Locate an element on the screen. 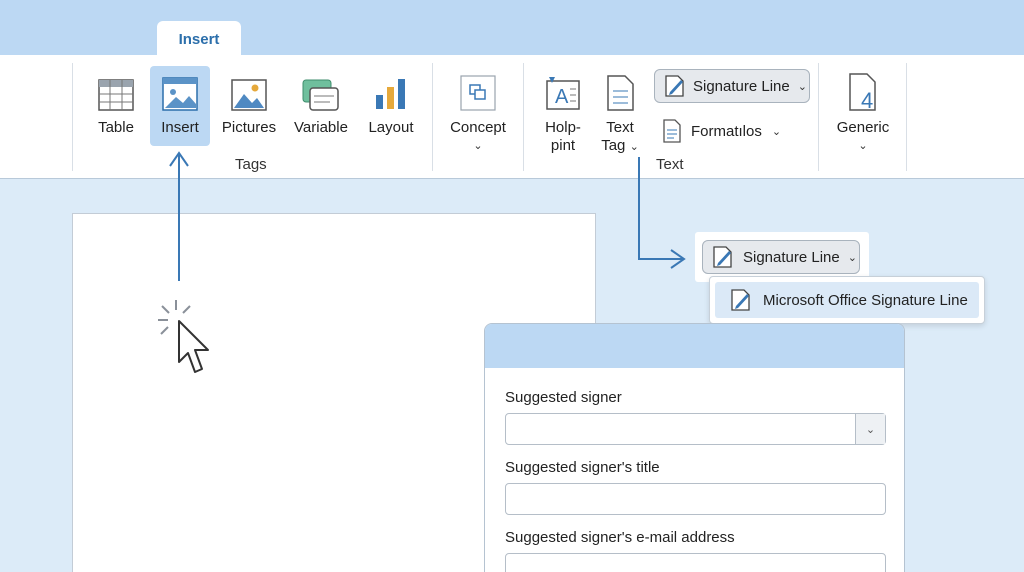 This screenshot has width=1024, height=572. suggested-signer-title-input is located at coordinates (695, 499).